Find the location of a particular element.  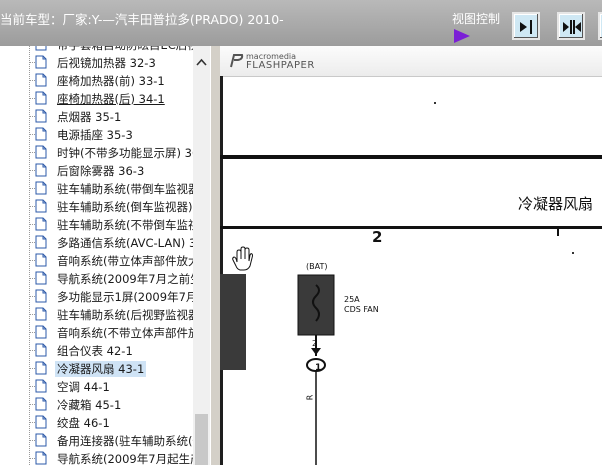

tree-item: 后视镜加热器 32-3 is located at coordinates (119, 63).